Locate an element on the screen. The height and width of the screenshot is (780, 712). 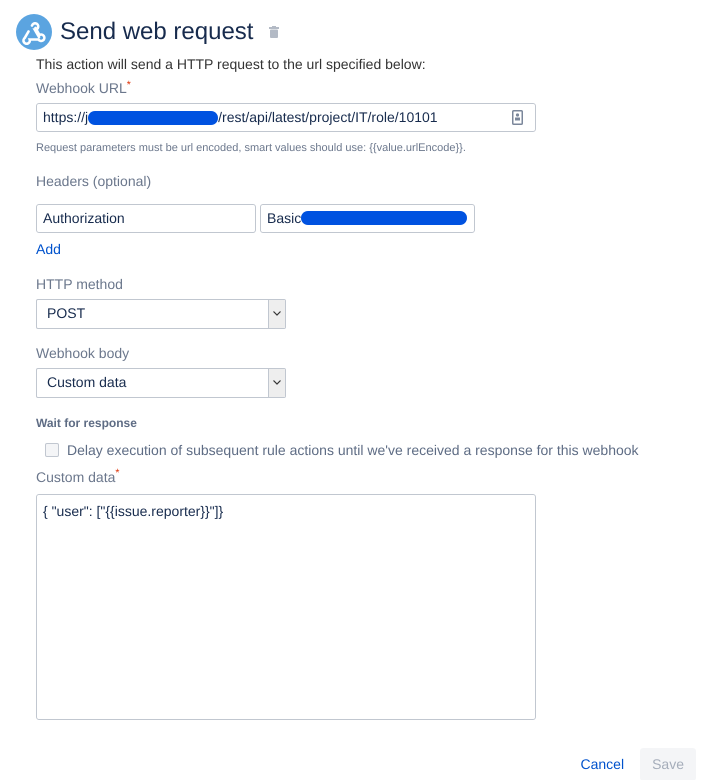
url-field: https://j /rest/api/latest/project/IT/role/10101 is located at coordinates (286, 117).